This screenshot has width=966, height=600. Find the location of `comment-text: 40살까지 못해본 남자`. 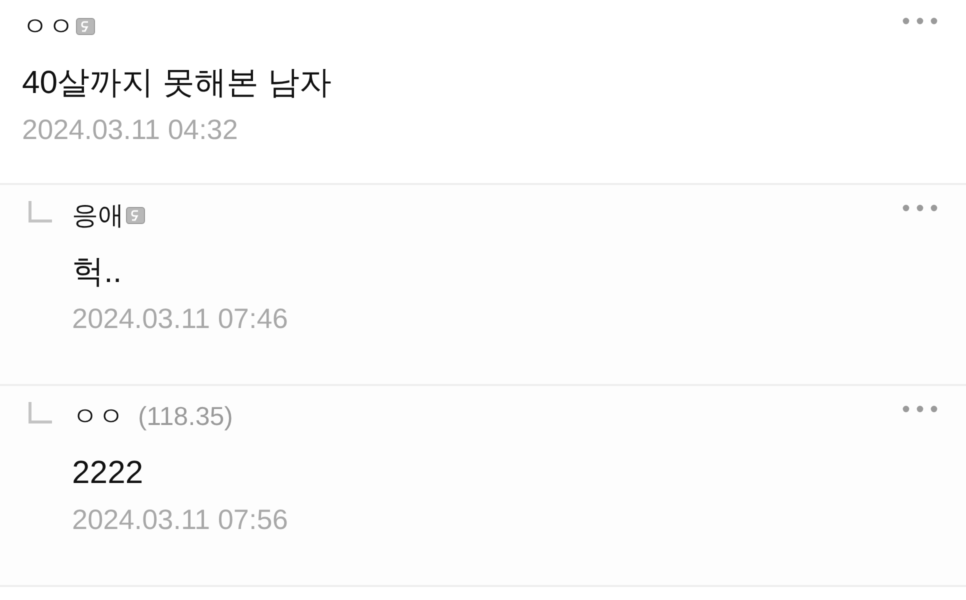

comment-text: 40살까지 못해본 남자 is located at coordinates (177, 82).